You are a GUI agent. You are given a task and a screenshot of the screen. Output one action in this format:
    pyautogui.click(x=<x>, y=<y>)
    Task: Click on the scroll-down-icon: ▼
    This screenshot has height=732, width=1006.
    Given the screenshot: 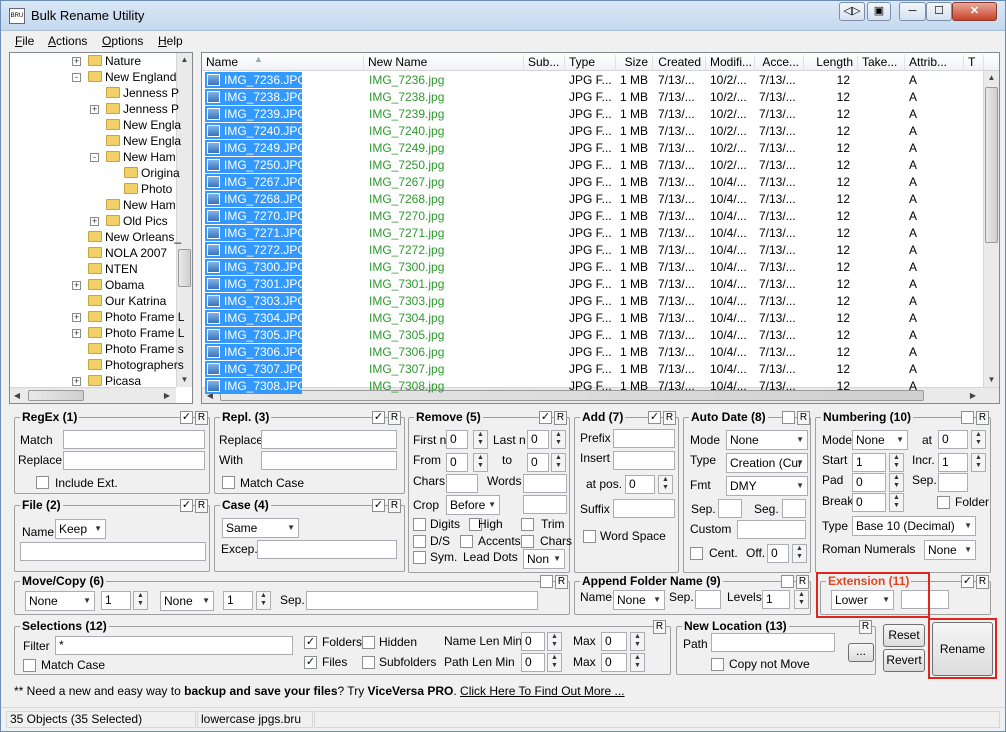 What is the action you would take?
    pyautogui.click(x=184, y=379)
    